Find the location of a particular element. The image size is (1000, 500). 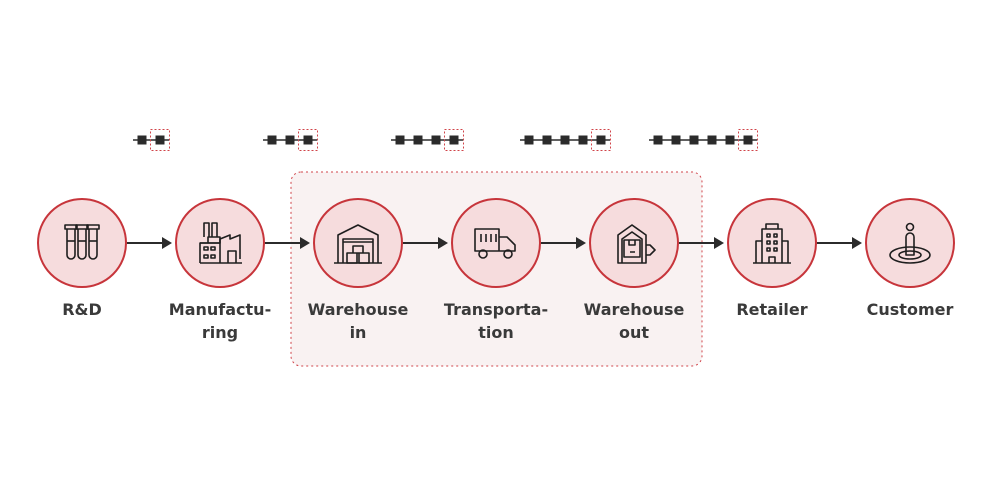

label-line: R&D is located at coordinates (82, 309).